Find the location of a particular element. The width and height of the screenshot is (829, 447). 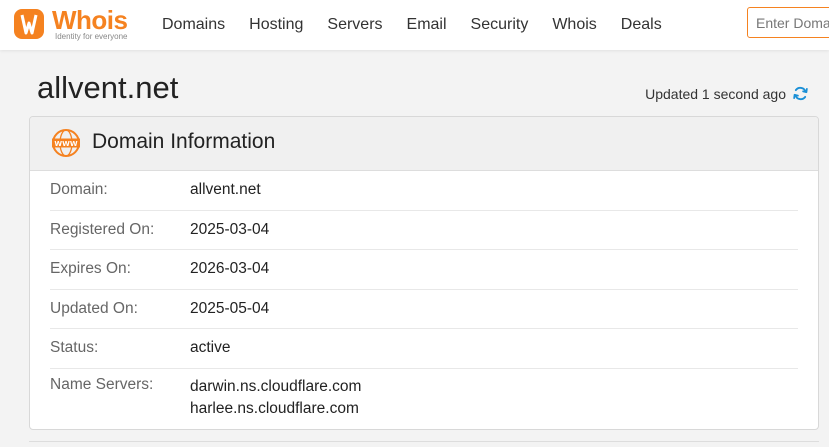

updated-text: Updated 1 second ago is located at coordinates (715, 93).